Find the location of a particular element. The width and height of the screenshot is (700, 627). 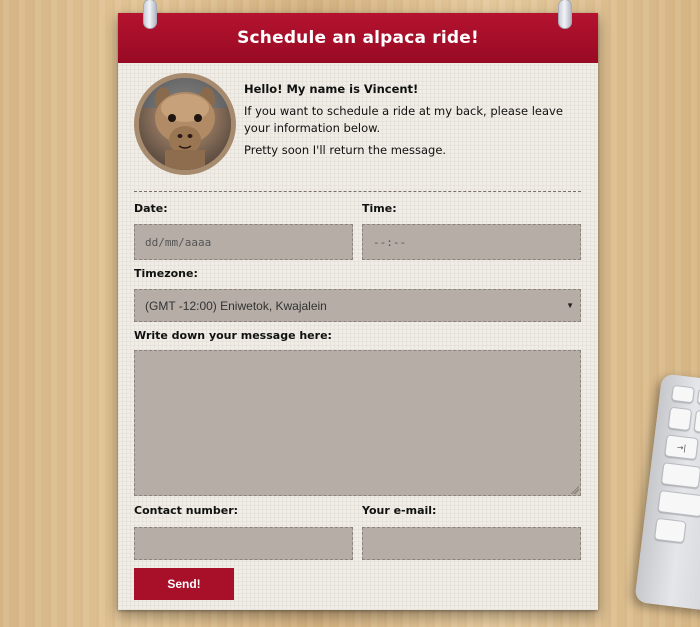

tab-key: →| is located at coordinates (681, 447).